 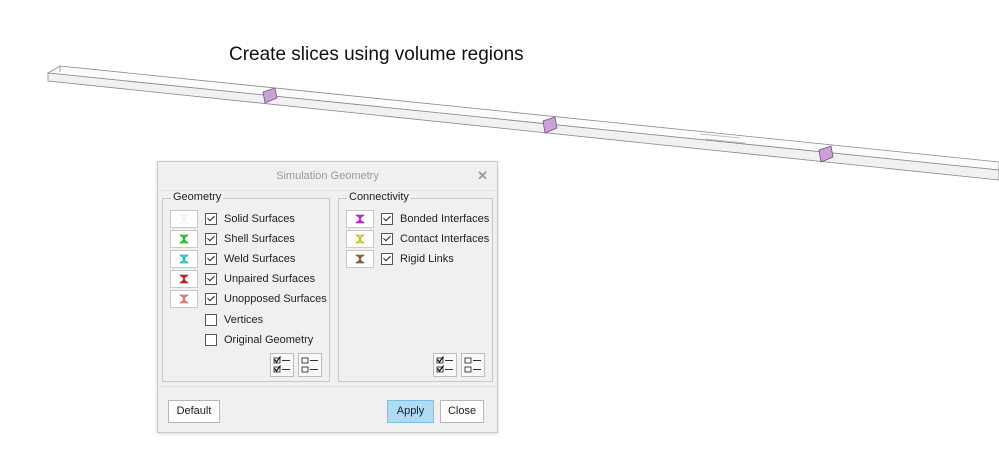 I want to click on rigid-links-label: Rigid Links, so click(x=427, y=259).